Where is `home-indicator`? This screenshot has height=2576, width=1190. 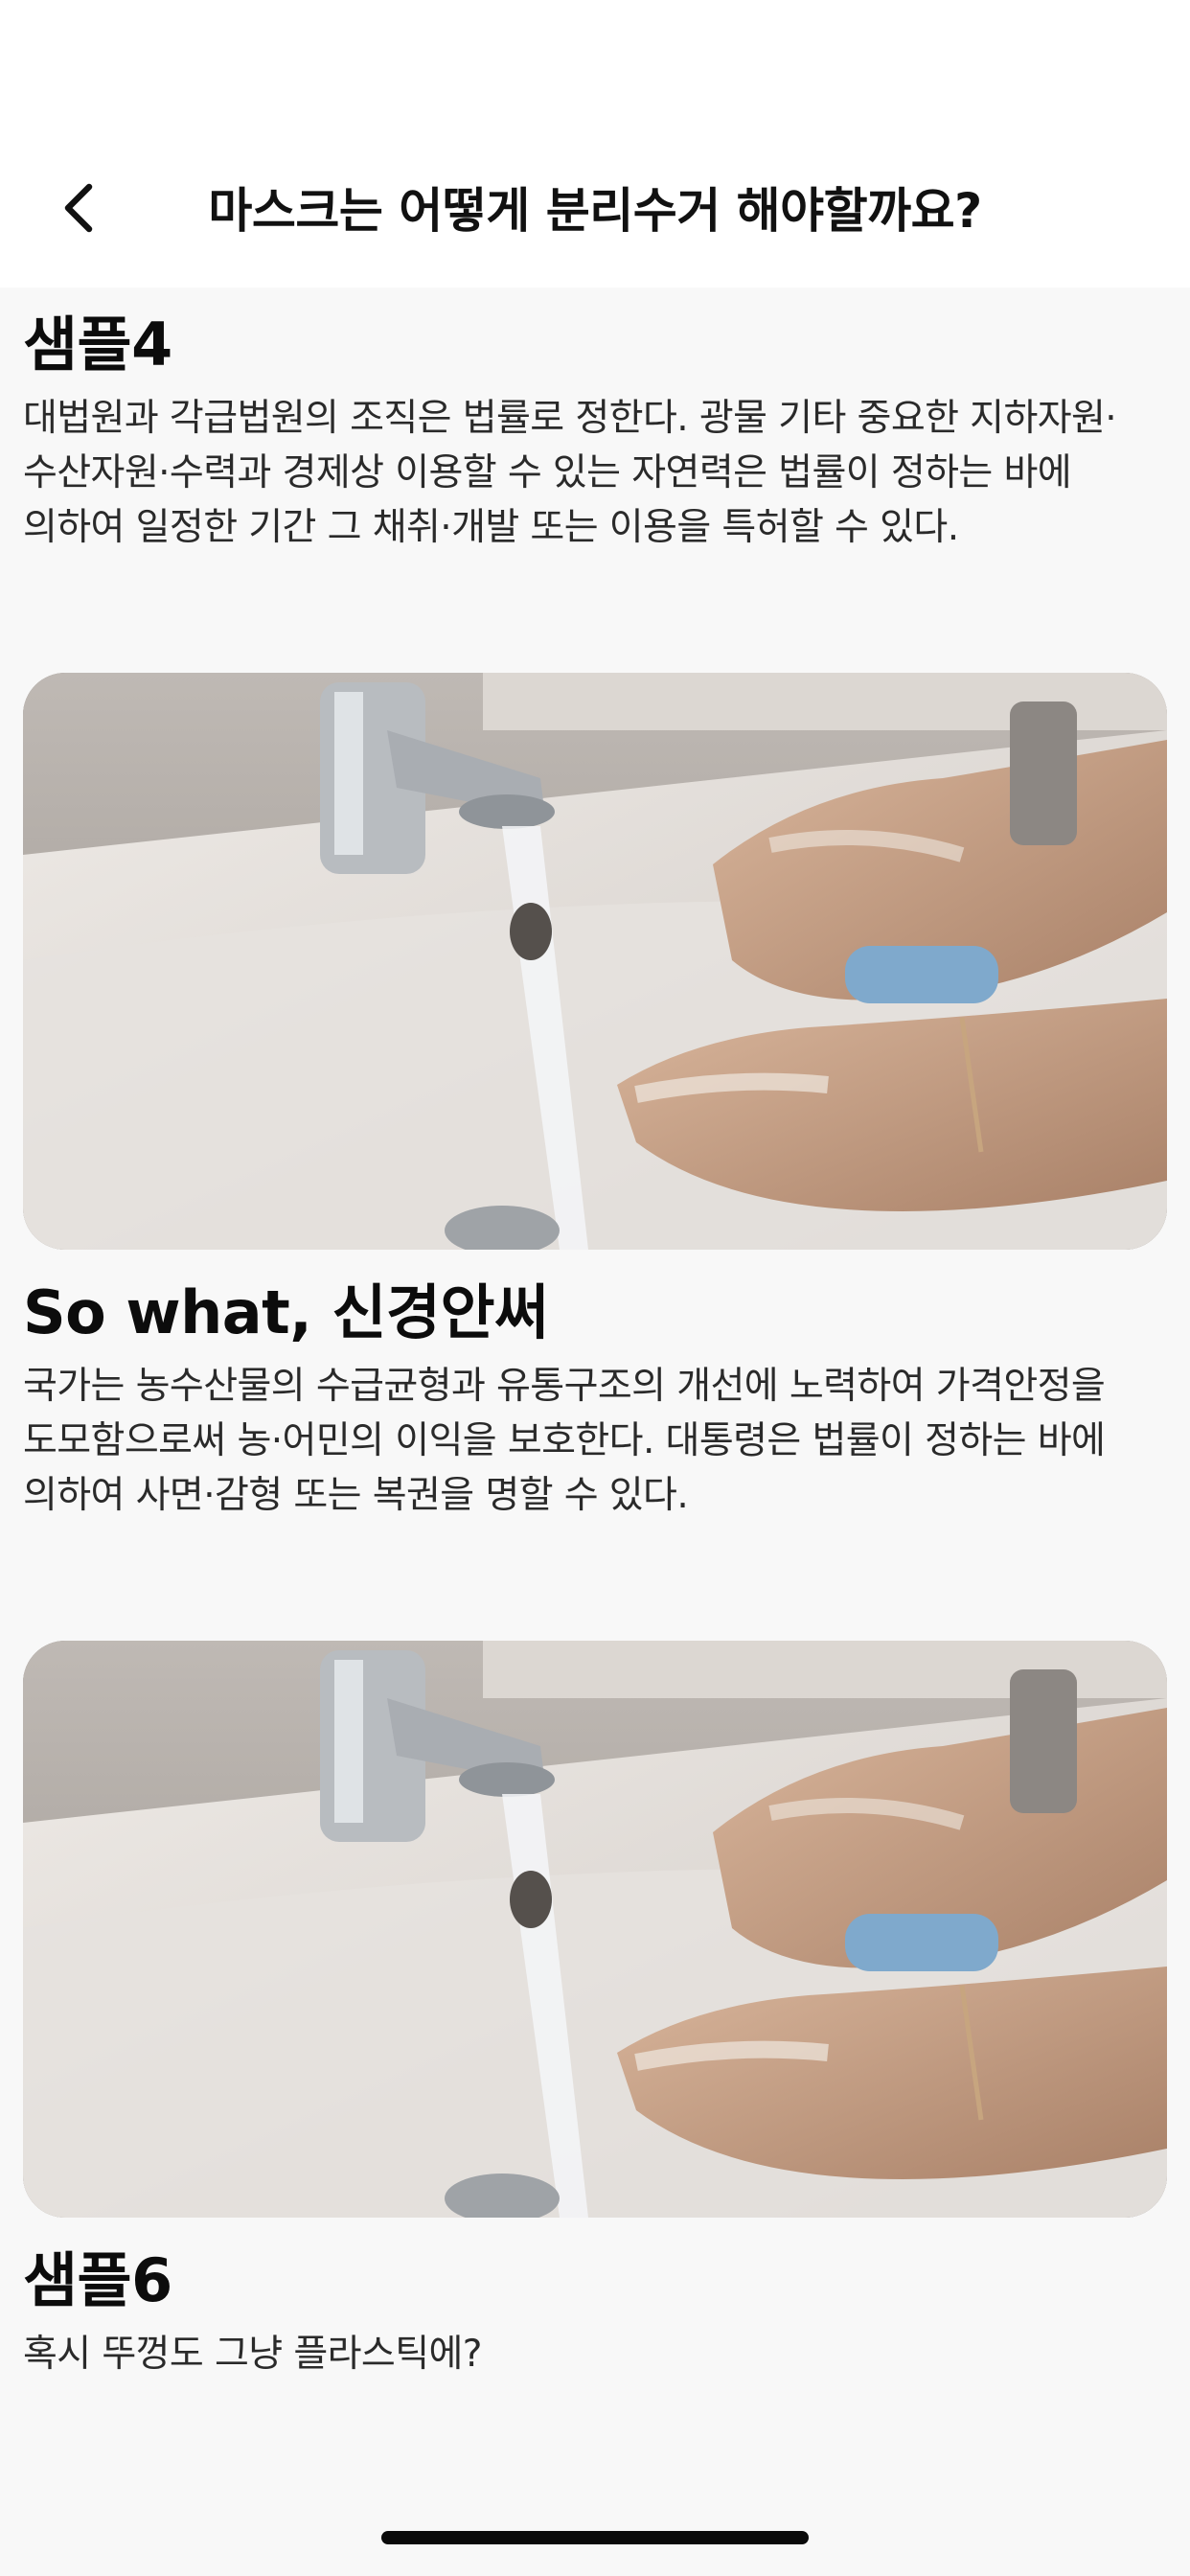 home-indicator is located at coordinates (595, 2537).